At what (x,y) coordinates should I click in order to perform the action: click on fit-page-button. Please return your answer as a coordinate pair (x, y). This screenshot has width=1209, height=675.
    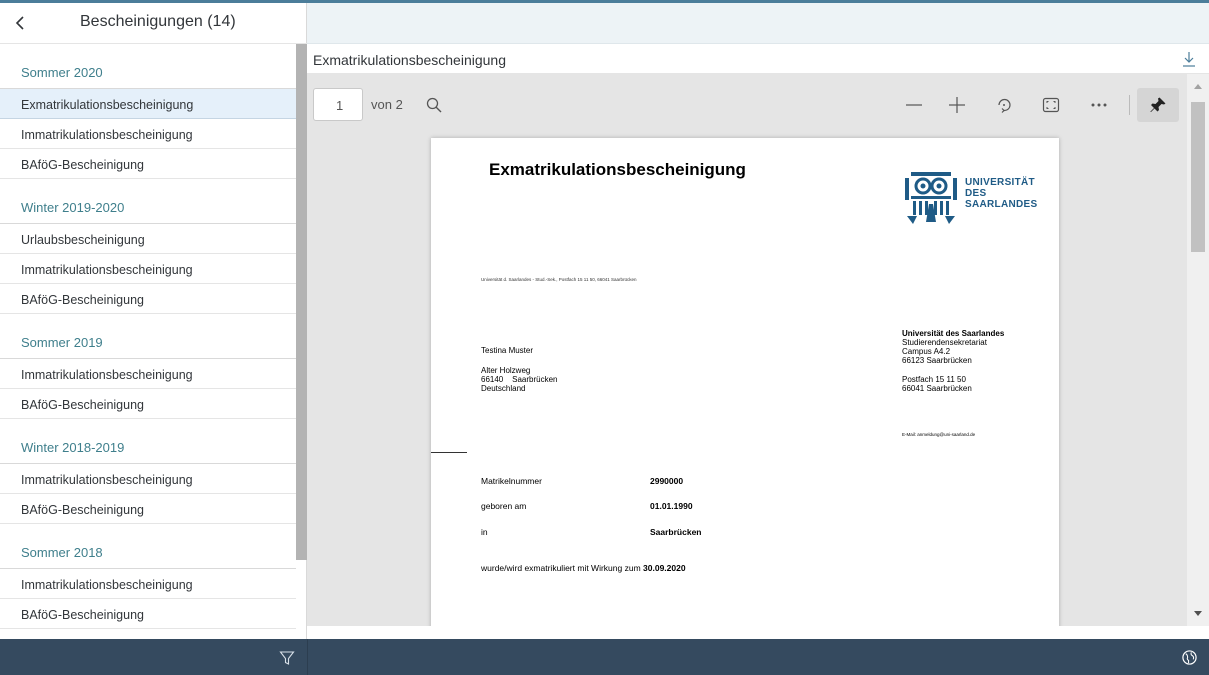
    Looking at the image, I should click on (1051, 105).